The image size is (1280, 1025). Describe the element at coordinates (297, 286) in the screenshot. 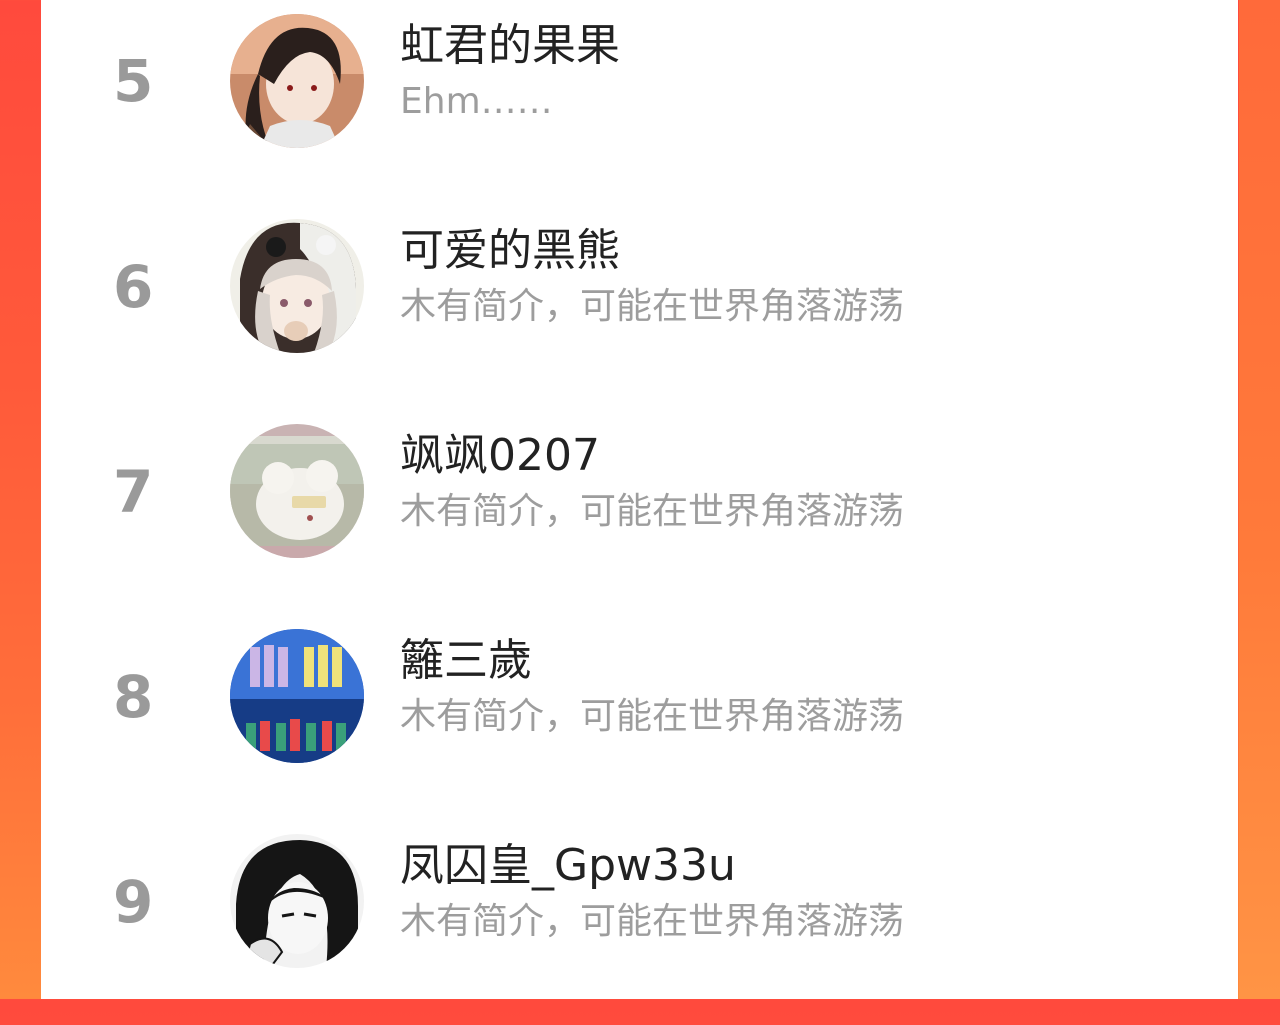

I see `bear-hood-girl-avatar-icon` at that location.